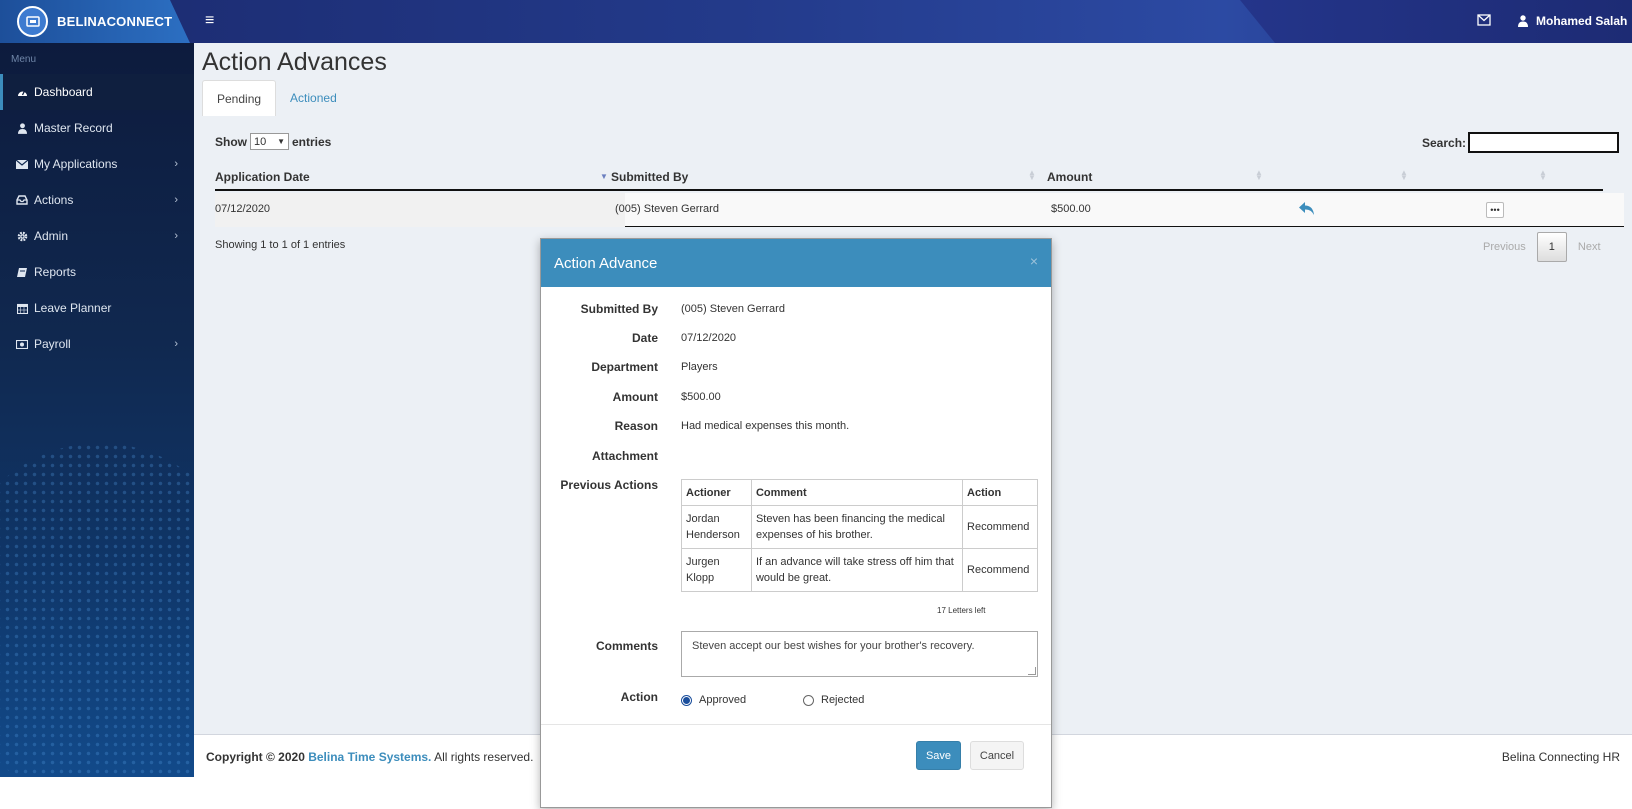 The image size is (1632, 809). I want to click on table-info: Showing 1 to 1 of 1 entries, so click(280, 245).